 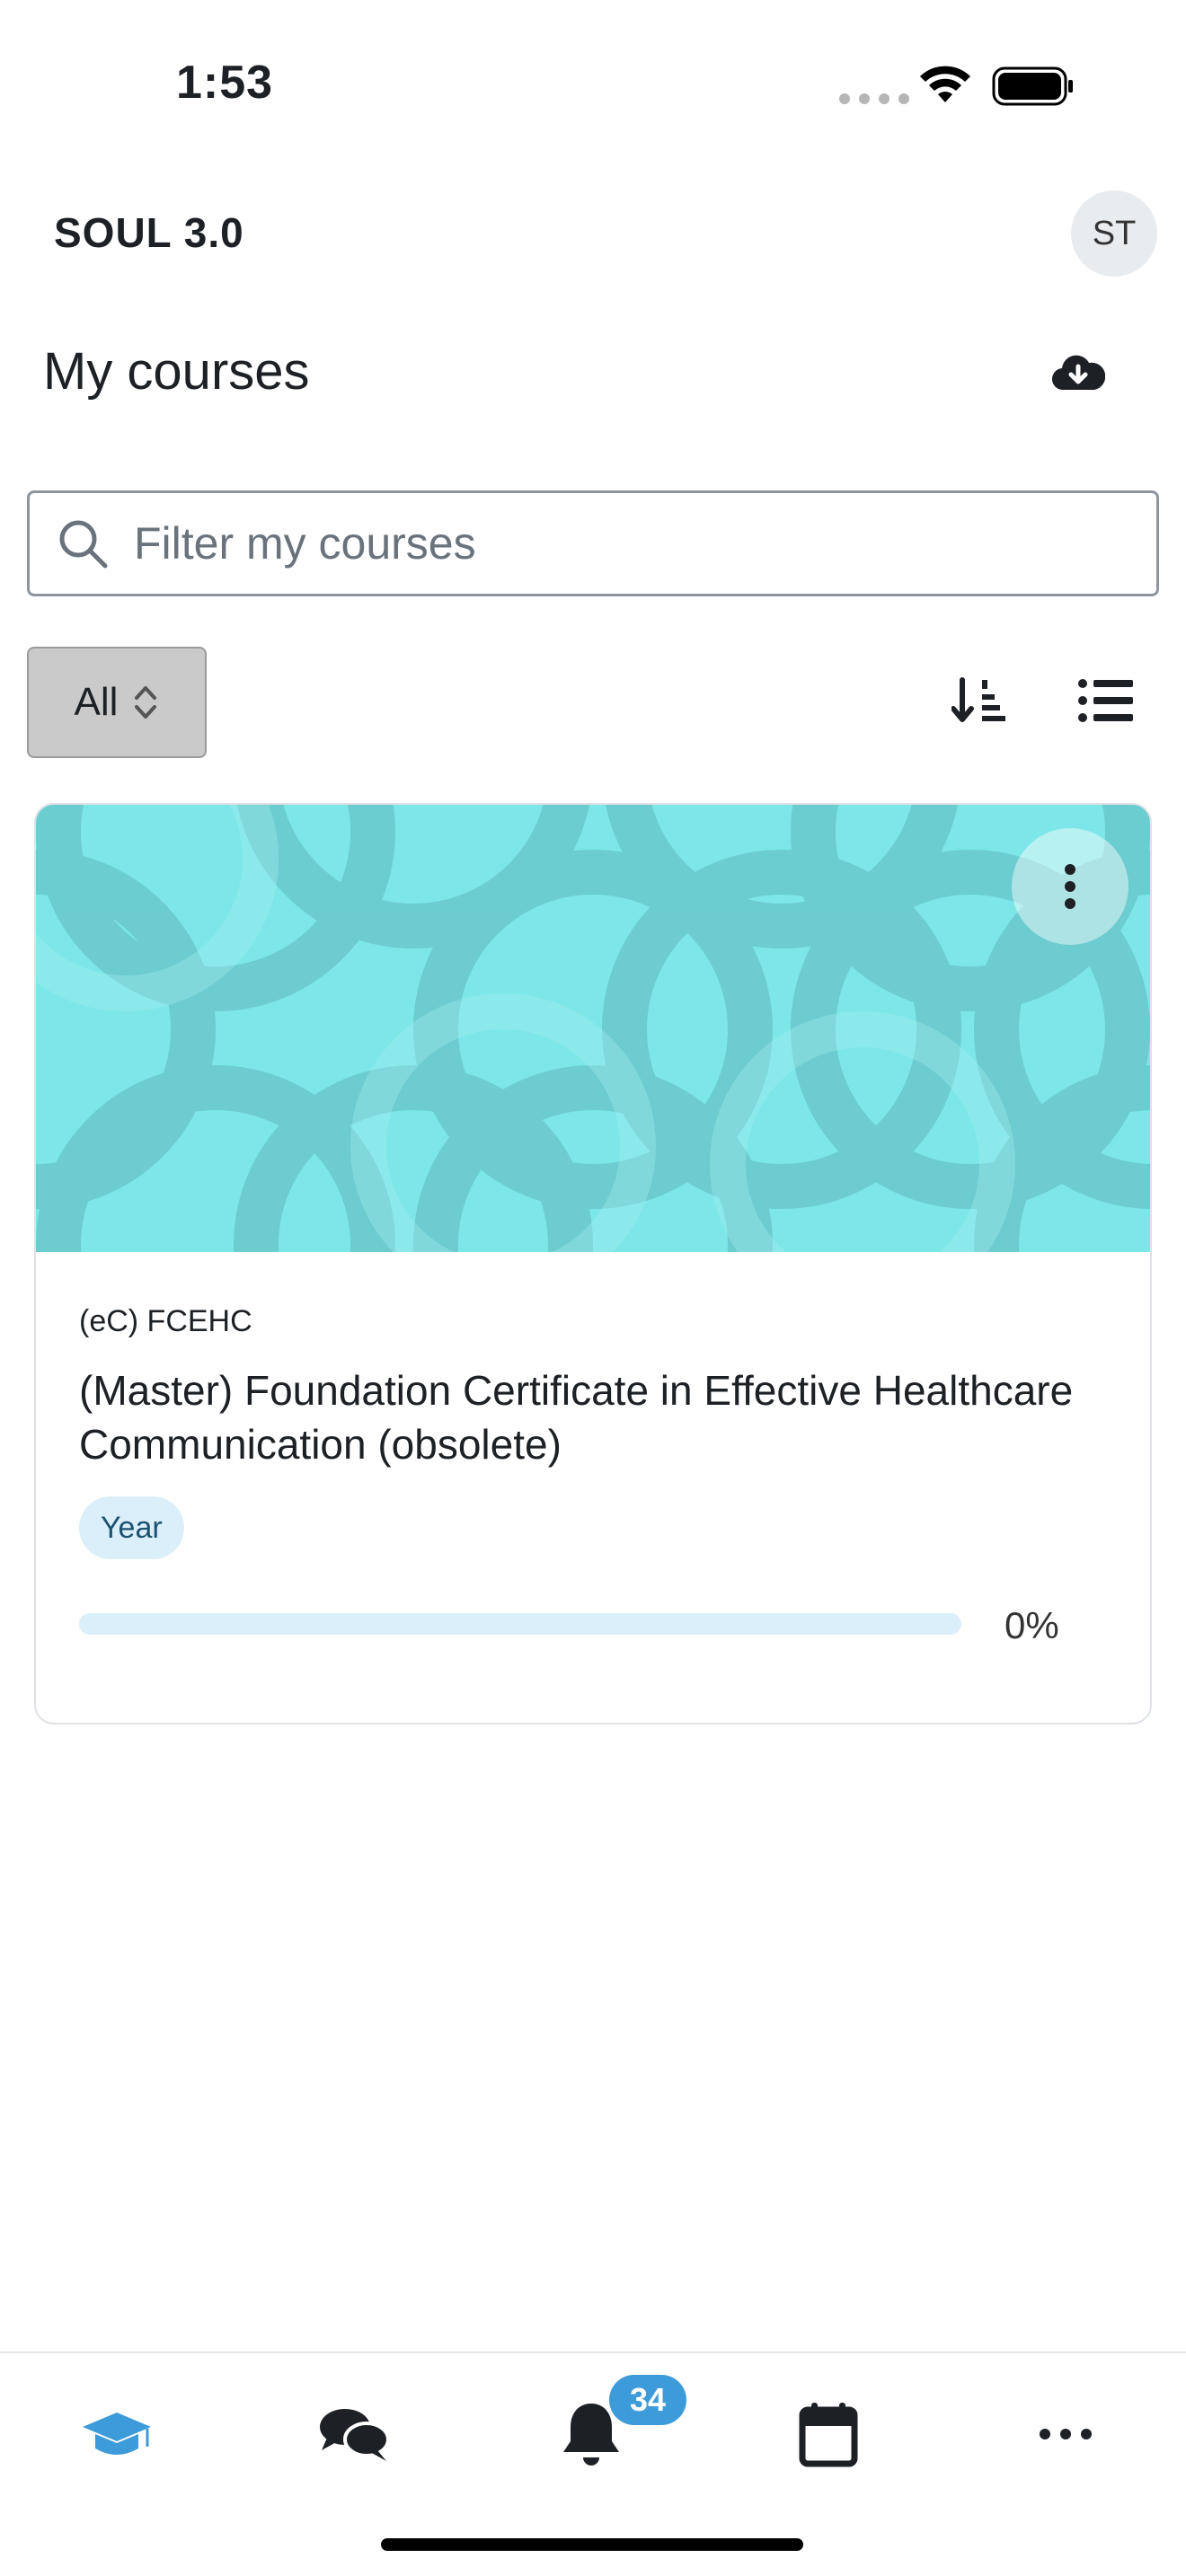 What do you see at coordinates (305, 543) in the screenshot?
I see `filter-courses-placeholder: Filter my courses` at bounding box center [305, 543].